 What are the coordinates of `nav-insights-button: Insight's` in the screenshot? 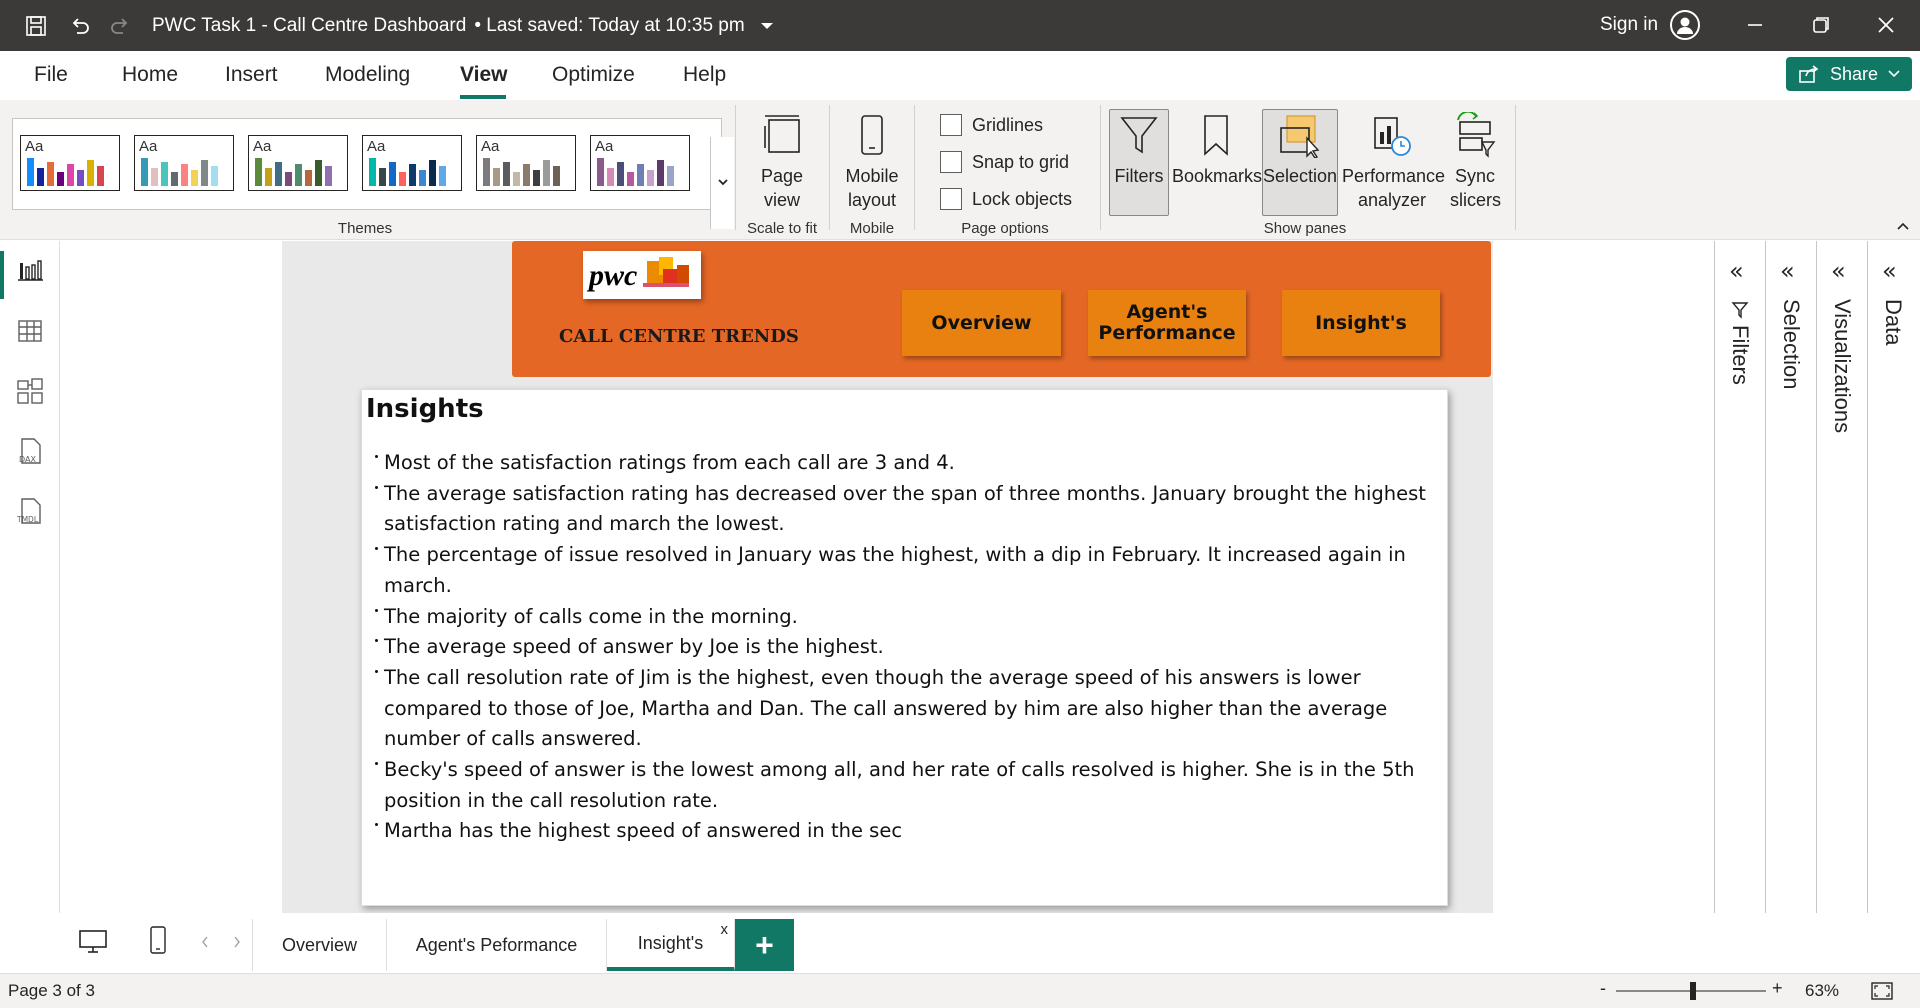 It's located at (1361, 323).